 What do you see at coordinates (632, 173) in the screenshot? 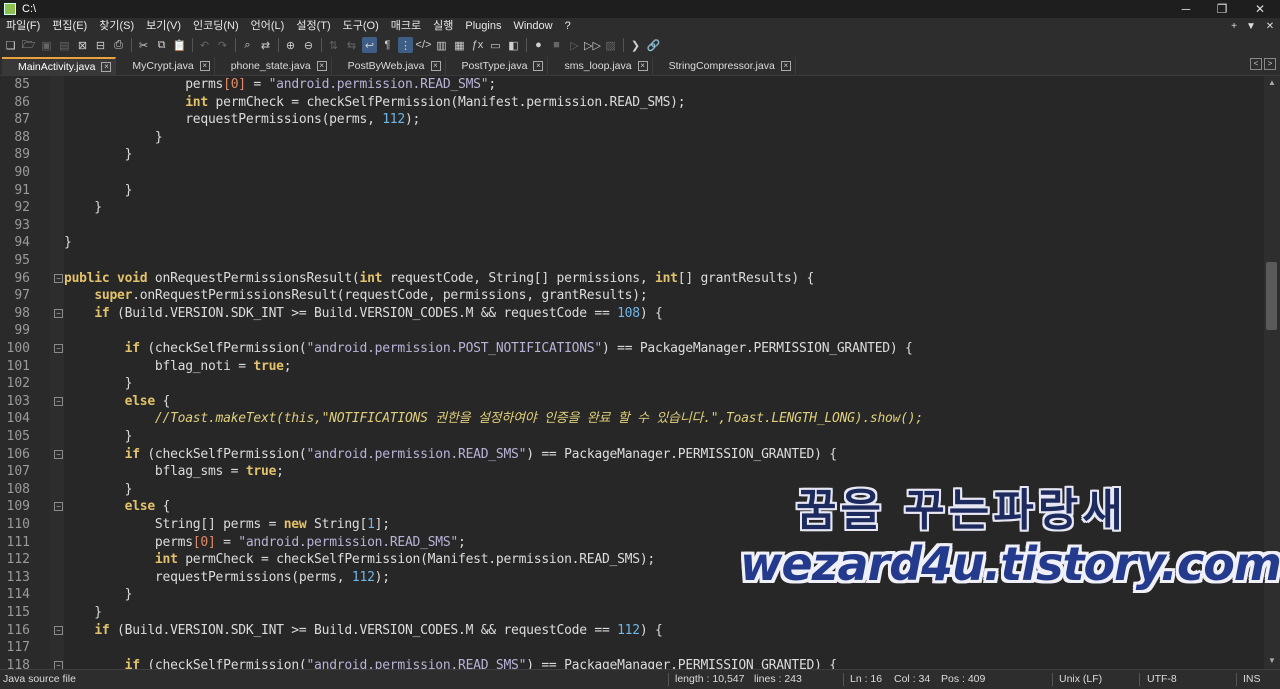
I see `code-line: 90` at bounding box center [632, 173].